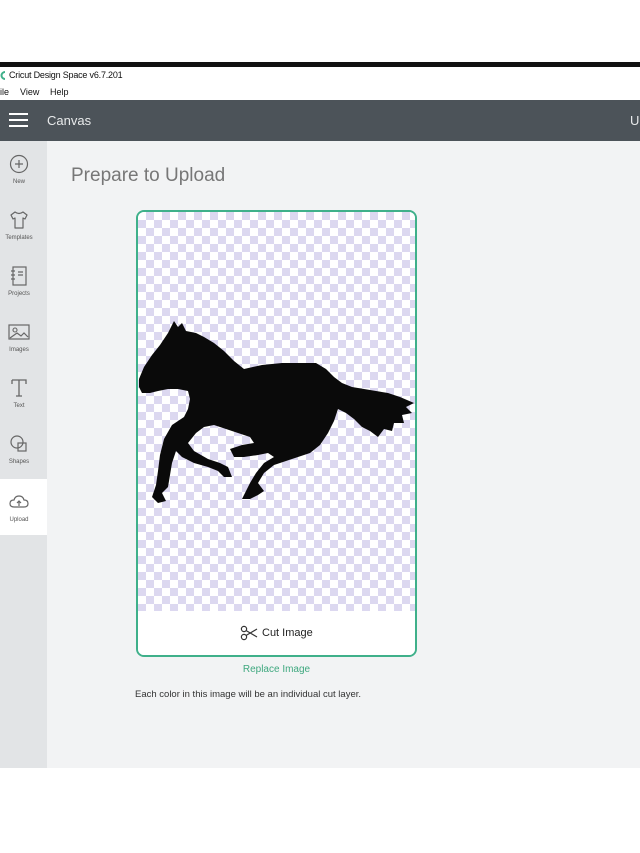  I want to click on shirt-icon, so click(19, 220).